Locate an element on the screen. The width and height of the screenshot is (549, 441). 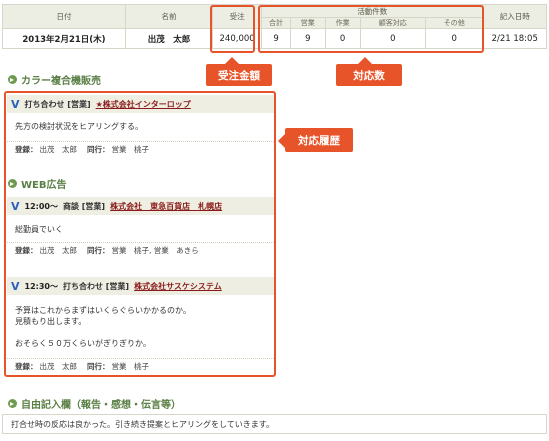
entry-note-line: 先方の検討状況をヒアリングする。 is located at coordinates (79, 126).